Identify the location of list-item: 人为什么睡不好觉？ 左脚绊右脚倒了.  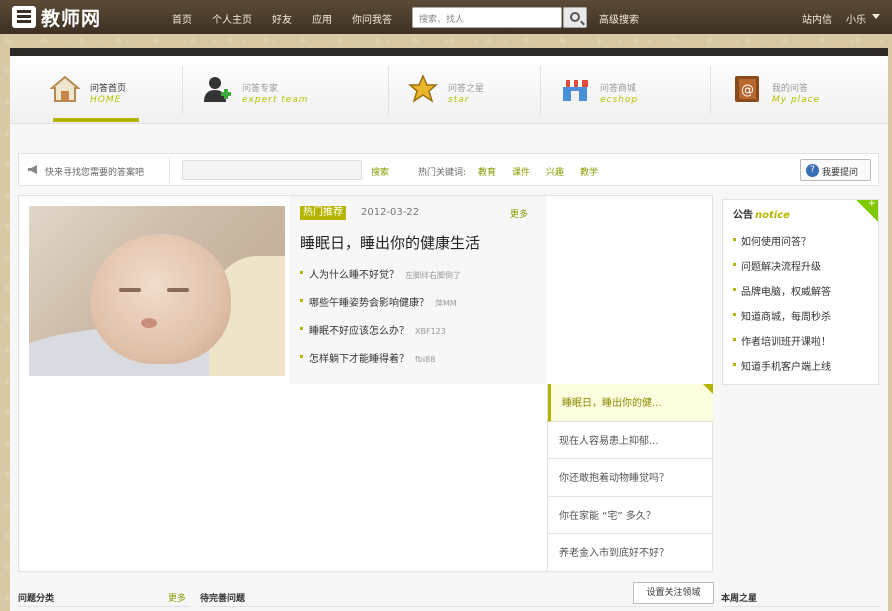
(380, 280).